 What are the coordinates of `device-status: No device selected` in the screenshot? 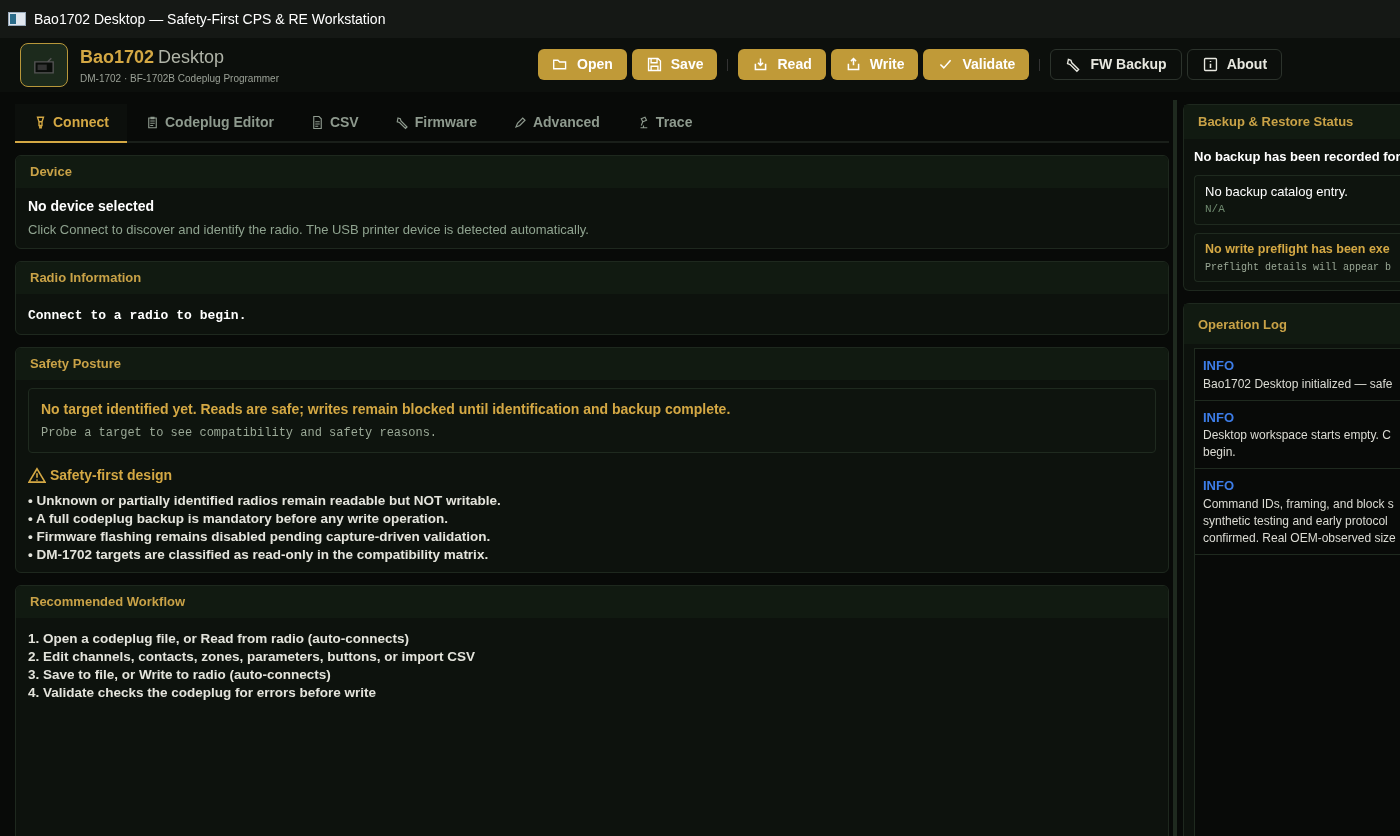 It's located at (92, 206).